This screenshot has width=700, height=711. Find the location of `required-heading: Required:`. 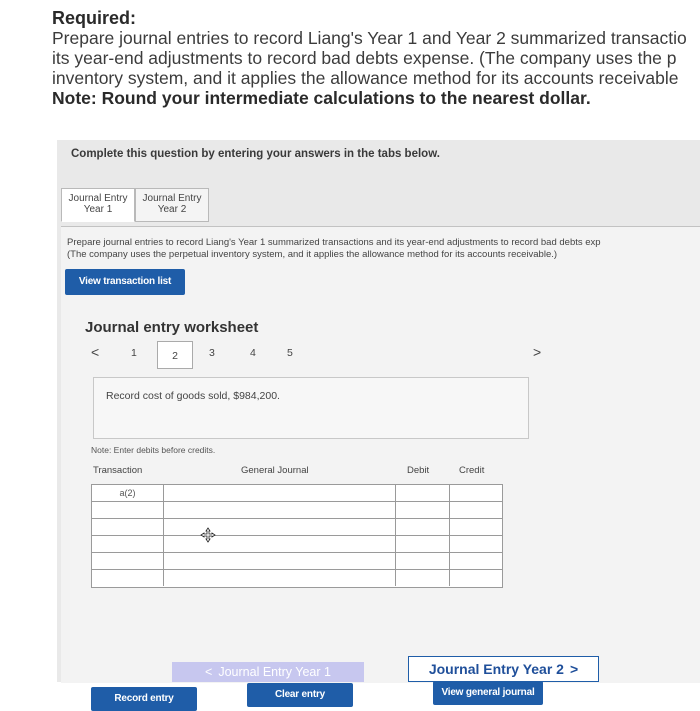

required-heading: Required: is located at coordinates (94, 18).